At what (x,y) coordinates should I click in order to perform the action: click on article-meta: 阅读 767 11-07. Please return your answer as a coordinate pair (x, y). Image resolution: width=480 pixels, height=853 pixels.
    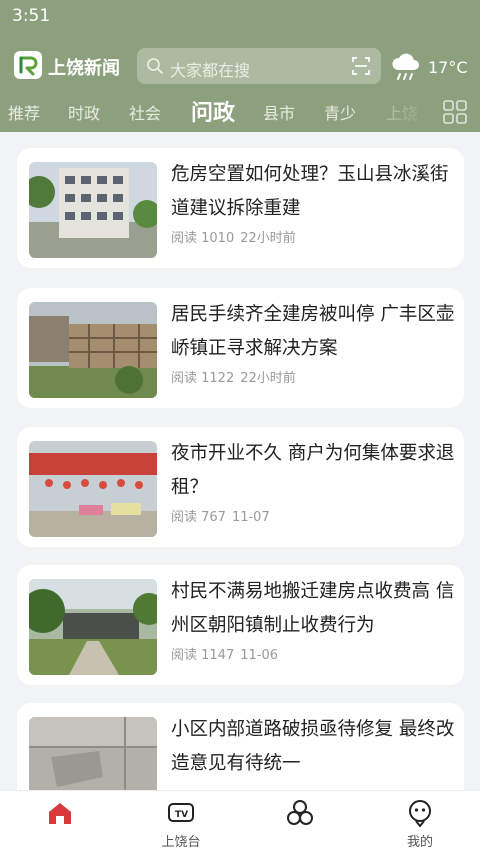
    Looking at the image, I should click on (220, 515).